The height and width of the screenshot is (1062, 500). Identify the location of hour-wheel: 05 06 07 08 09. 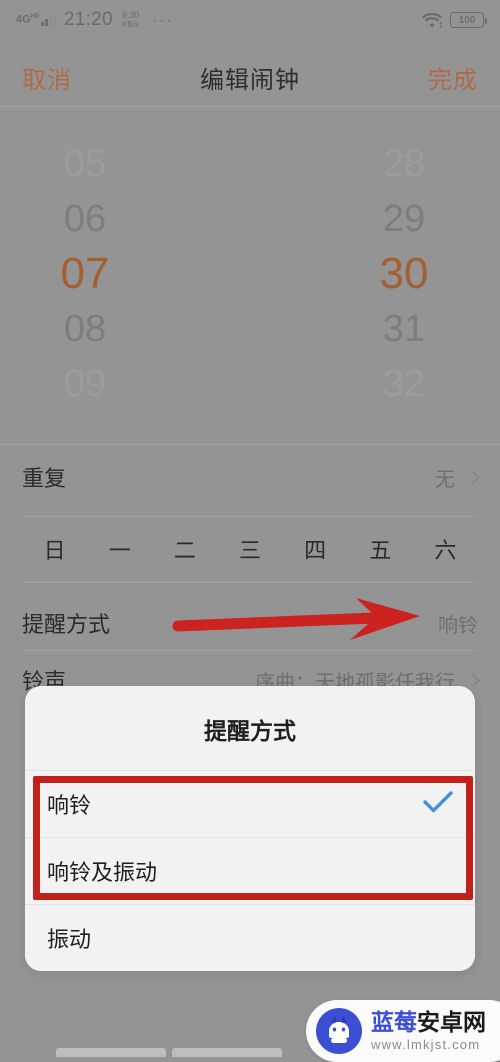
(125, 274).